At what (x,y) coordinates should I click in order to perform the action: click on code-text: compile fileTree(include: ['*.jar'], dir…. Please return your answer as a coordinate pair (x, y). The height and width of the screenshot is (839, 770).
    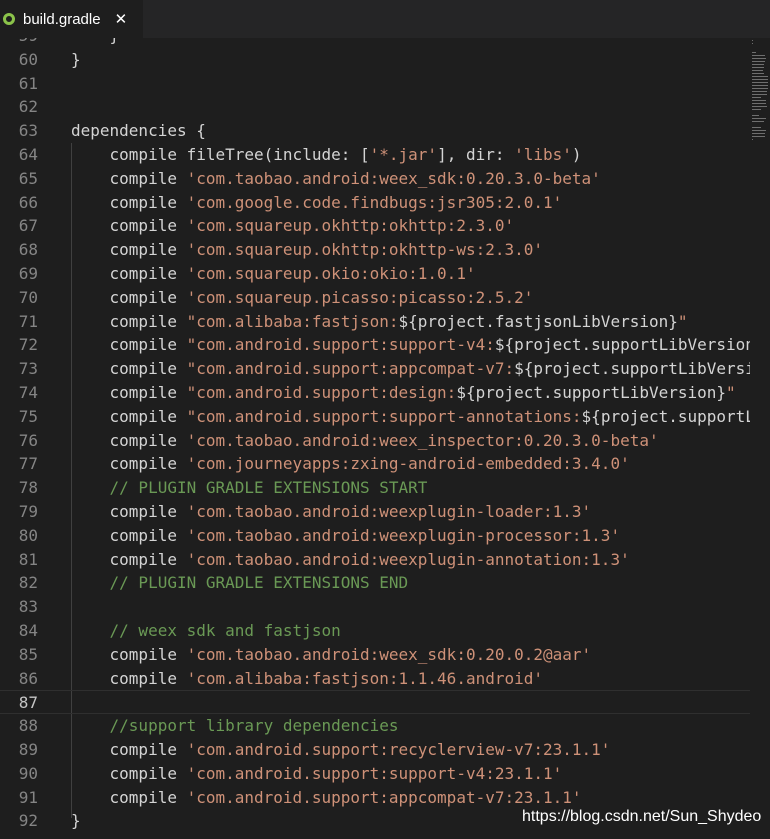
    Looking at the image, I should click on (326, 155).